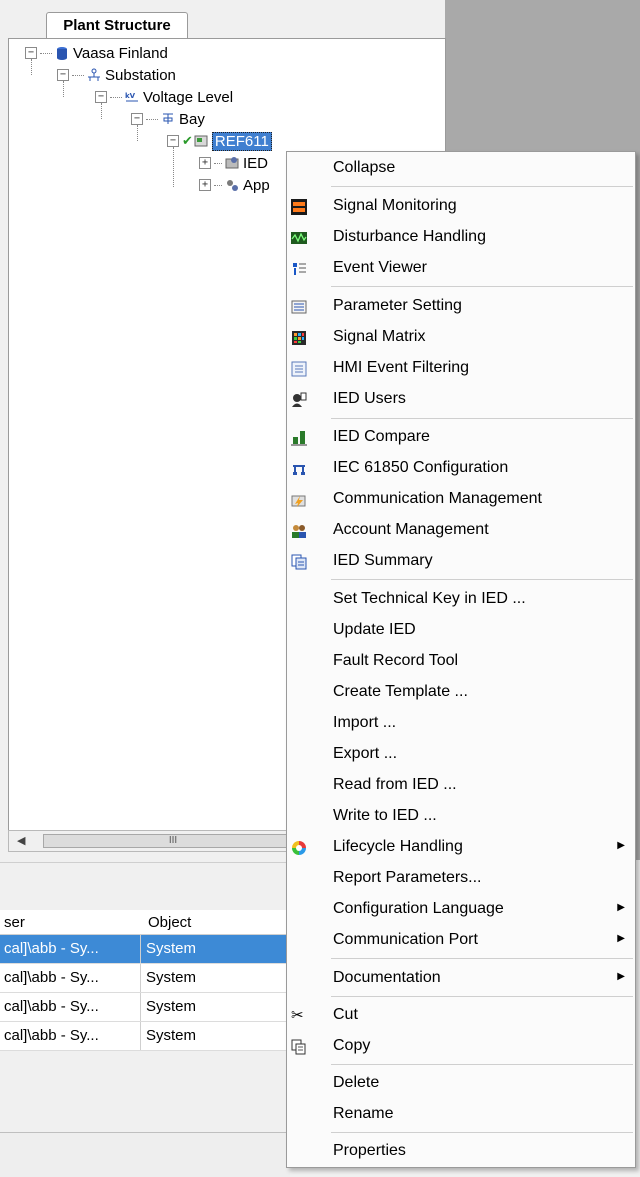 The height and width of the screenshot is (1177, 640). I want to click on signal-monitoring-icon, so click(299, 207).